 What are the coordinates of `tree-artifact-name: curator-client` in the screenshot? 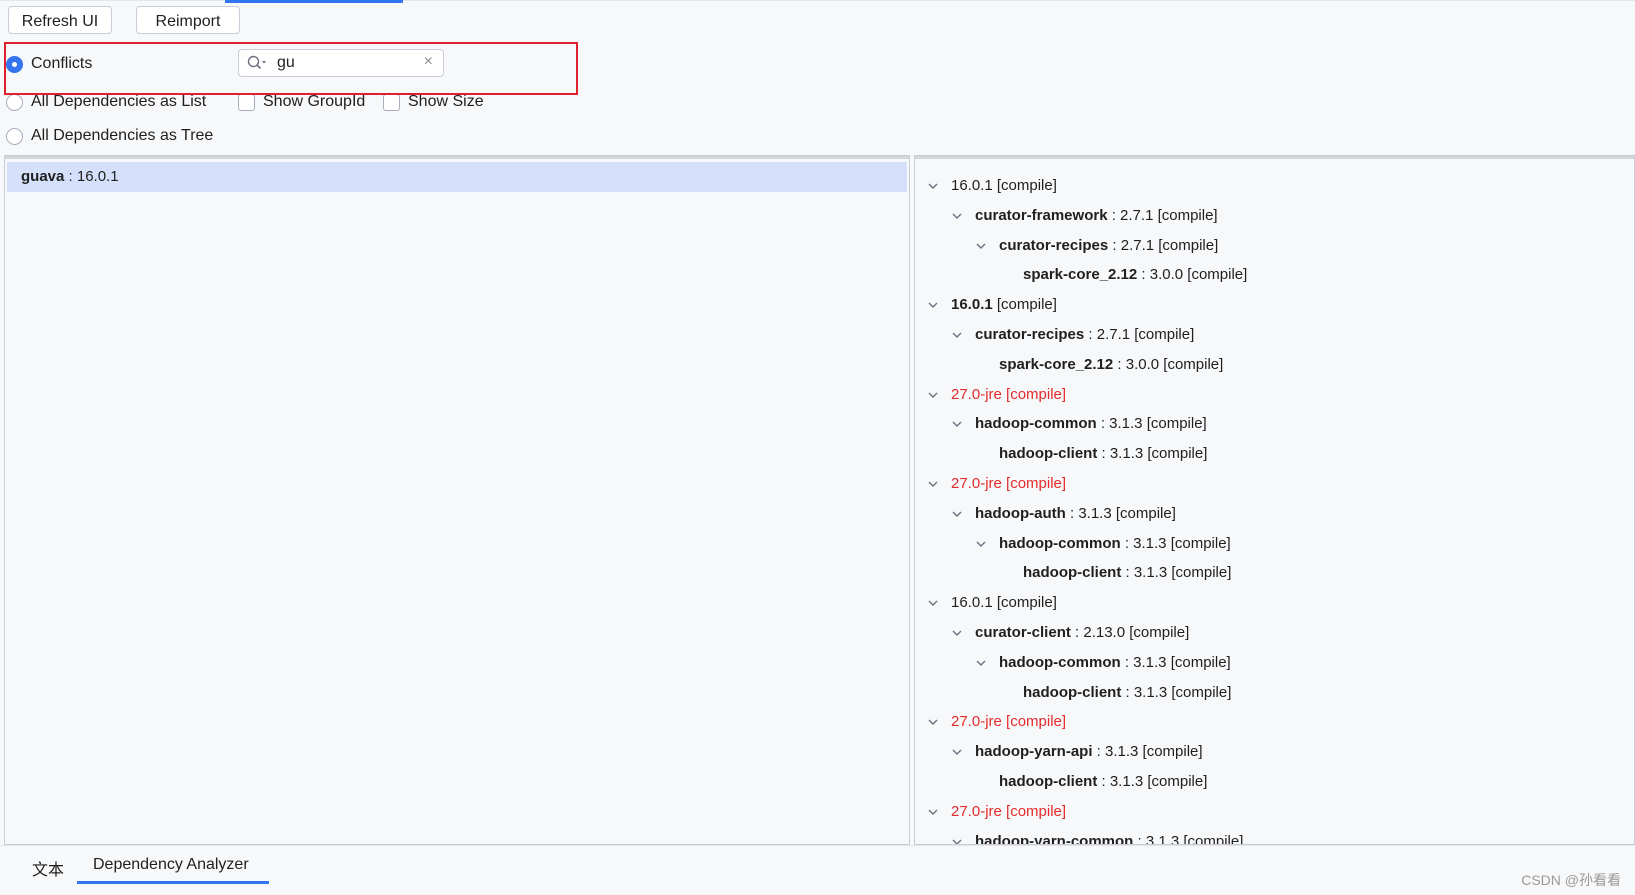 It's located at (1023, 632).